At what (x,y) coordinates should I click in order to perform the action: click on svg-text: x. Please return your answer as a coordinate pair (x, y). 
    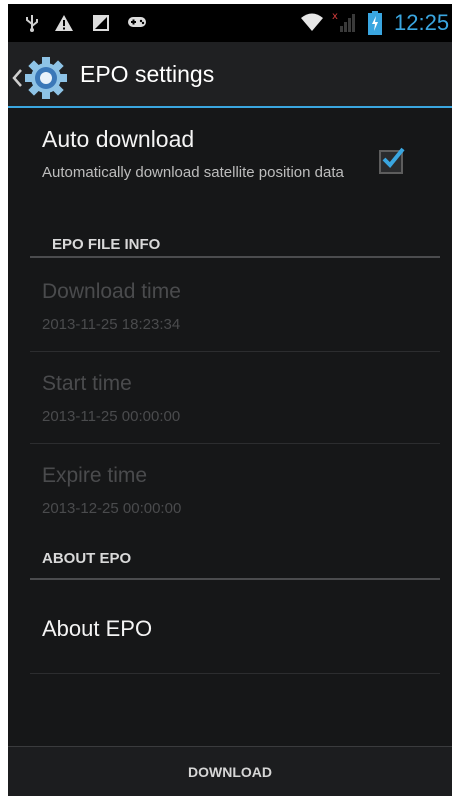
    Looking at the image, I should click on (335, 16).